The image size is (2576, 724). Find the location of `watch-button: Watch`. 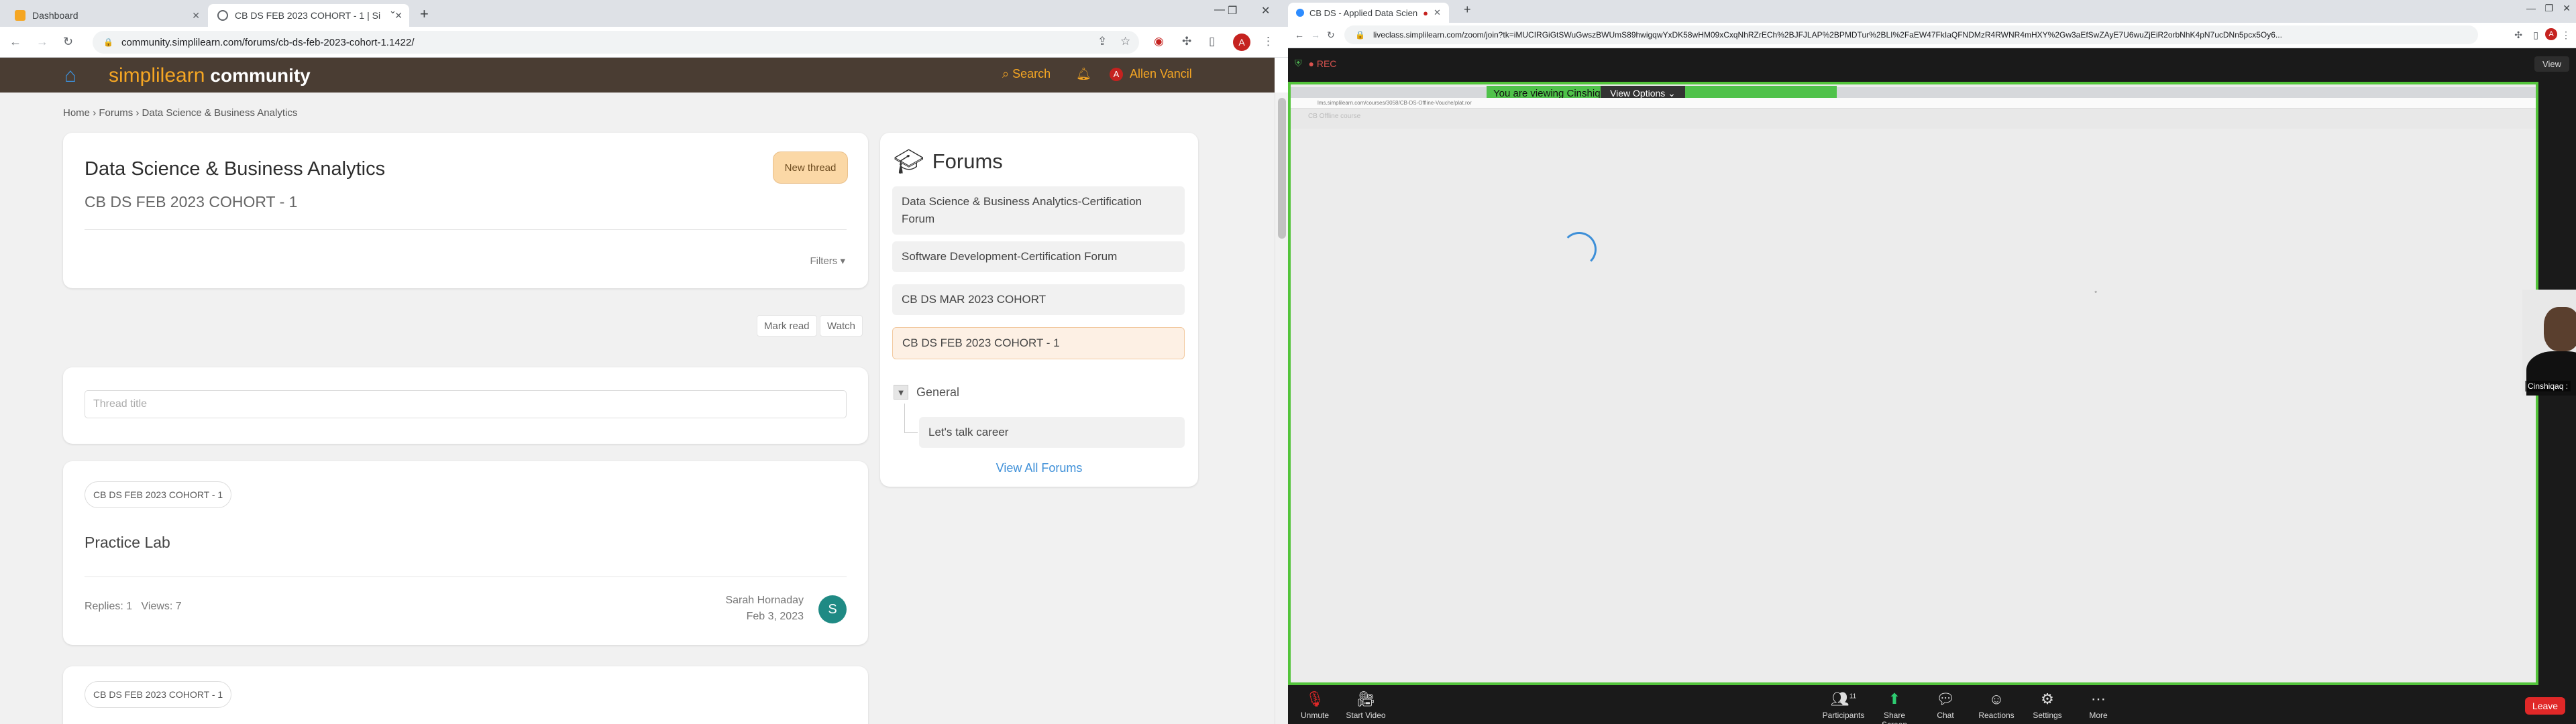

watch-button: Watch is located at coordinates (841, 326).